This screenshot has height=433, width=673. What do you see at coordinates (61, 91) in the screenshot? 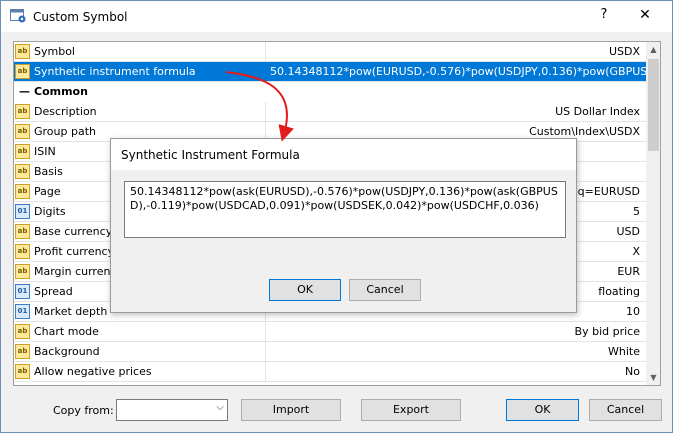
I see `group-label: Common` at bounding box center [61, 91].